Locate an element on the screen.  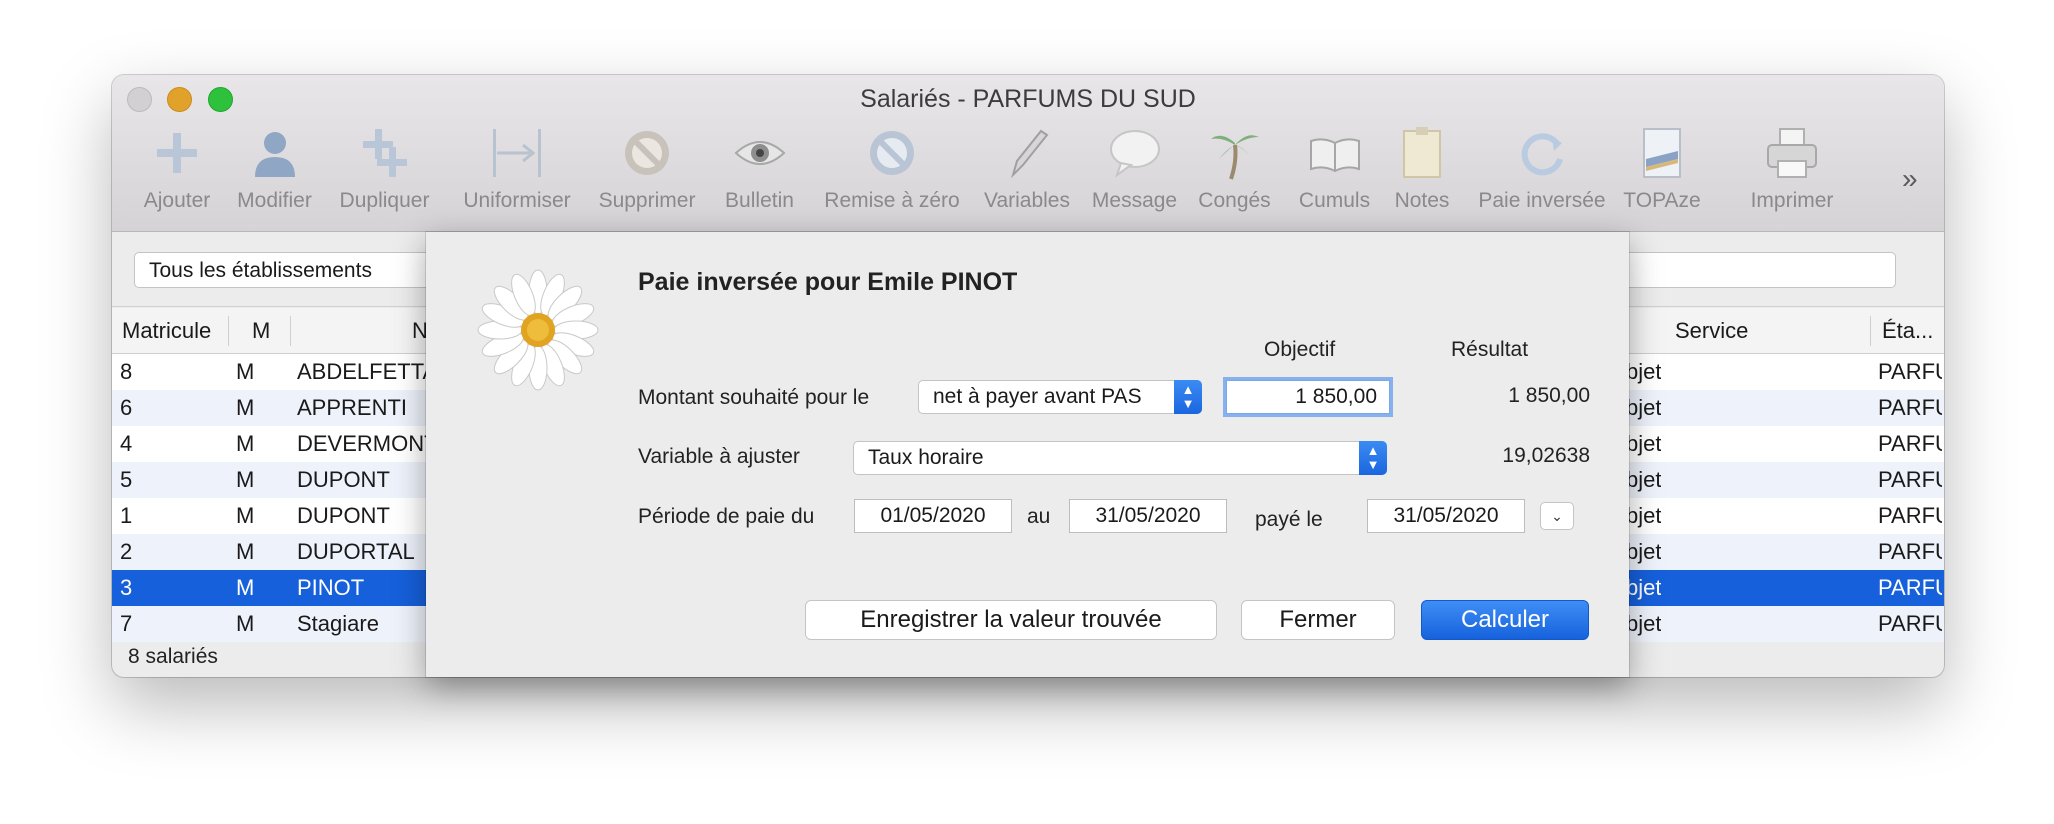
toolbar-uniformiser-button: Uniformiser is located at coordinates (517, 169).